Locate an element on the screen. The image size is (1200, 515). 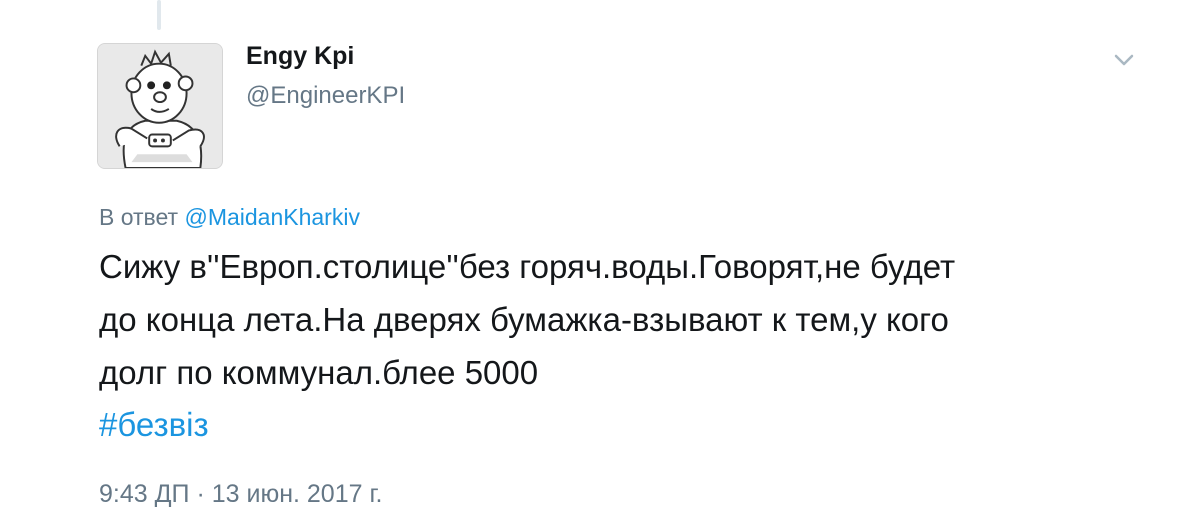
chevron-down-icon is located at coordinates (1124, 60).